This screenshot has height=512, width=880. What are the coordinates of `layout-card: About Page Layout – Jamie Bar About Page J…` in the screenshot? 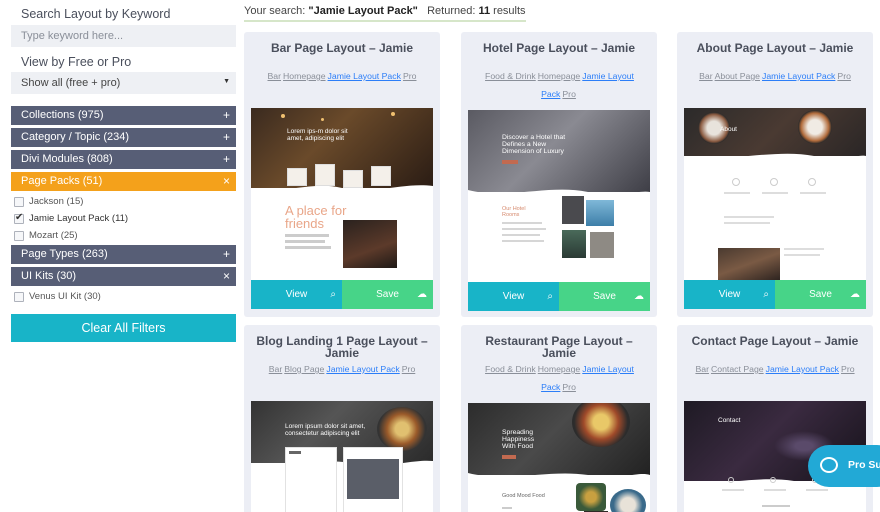 It's located at (775, 174).